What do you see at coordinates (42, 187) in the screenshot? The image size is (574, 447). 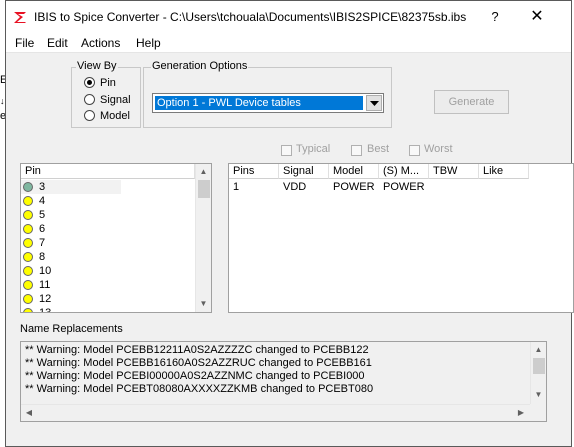 I see `pin-number: 3` at bounding box center [42, 187].